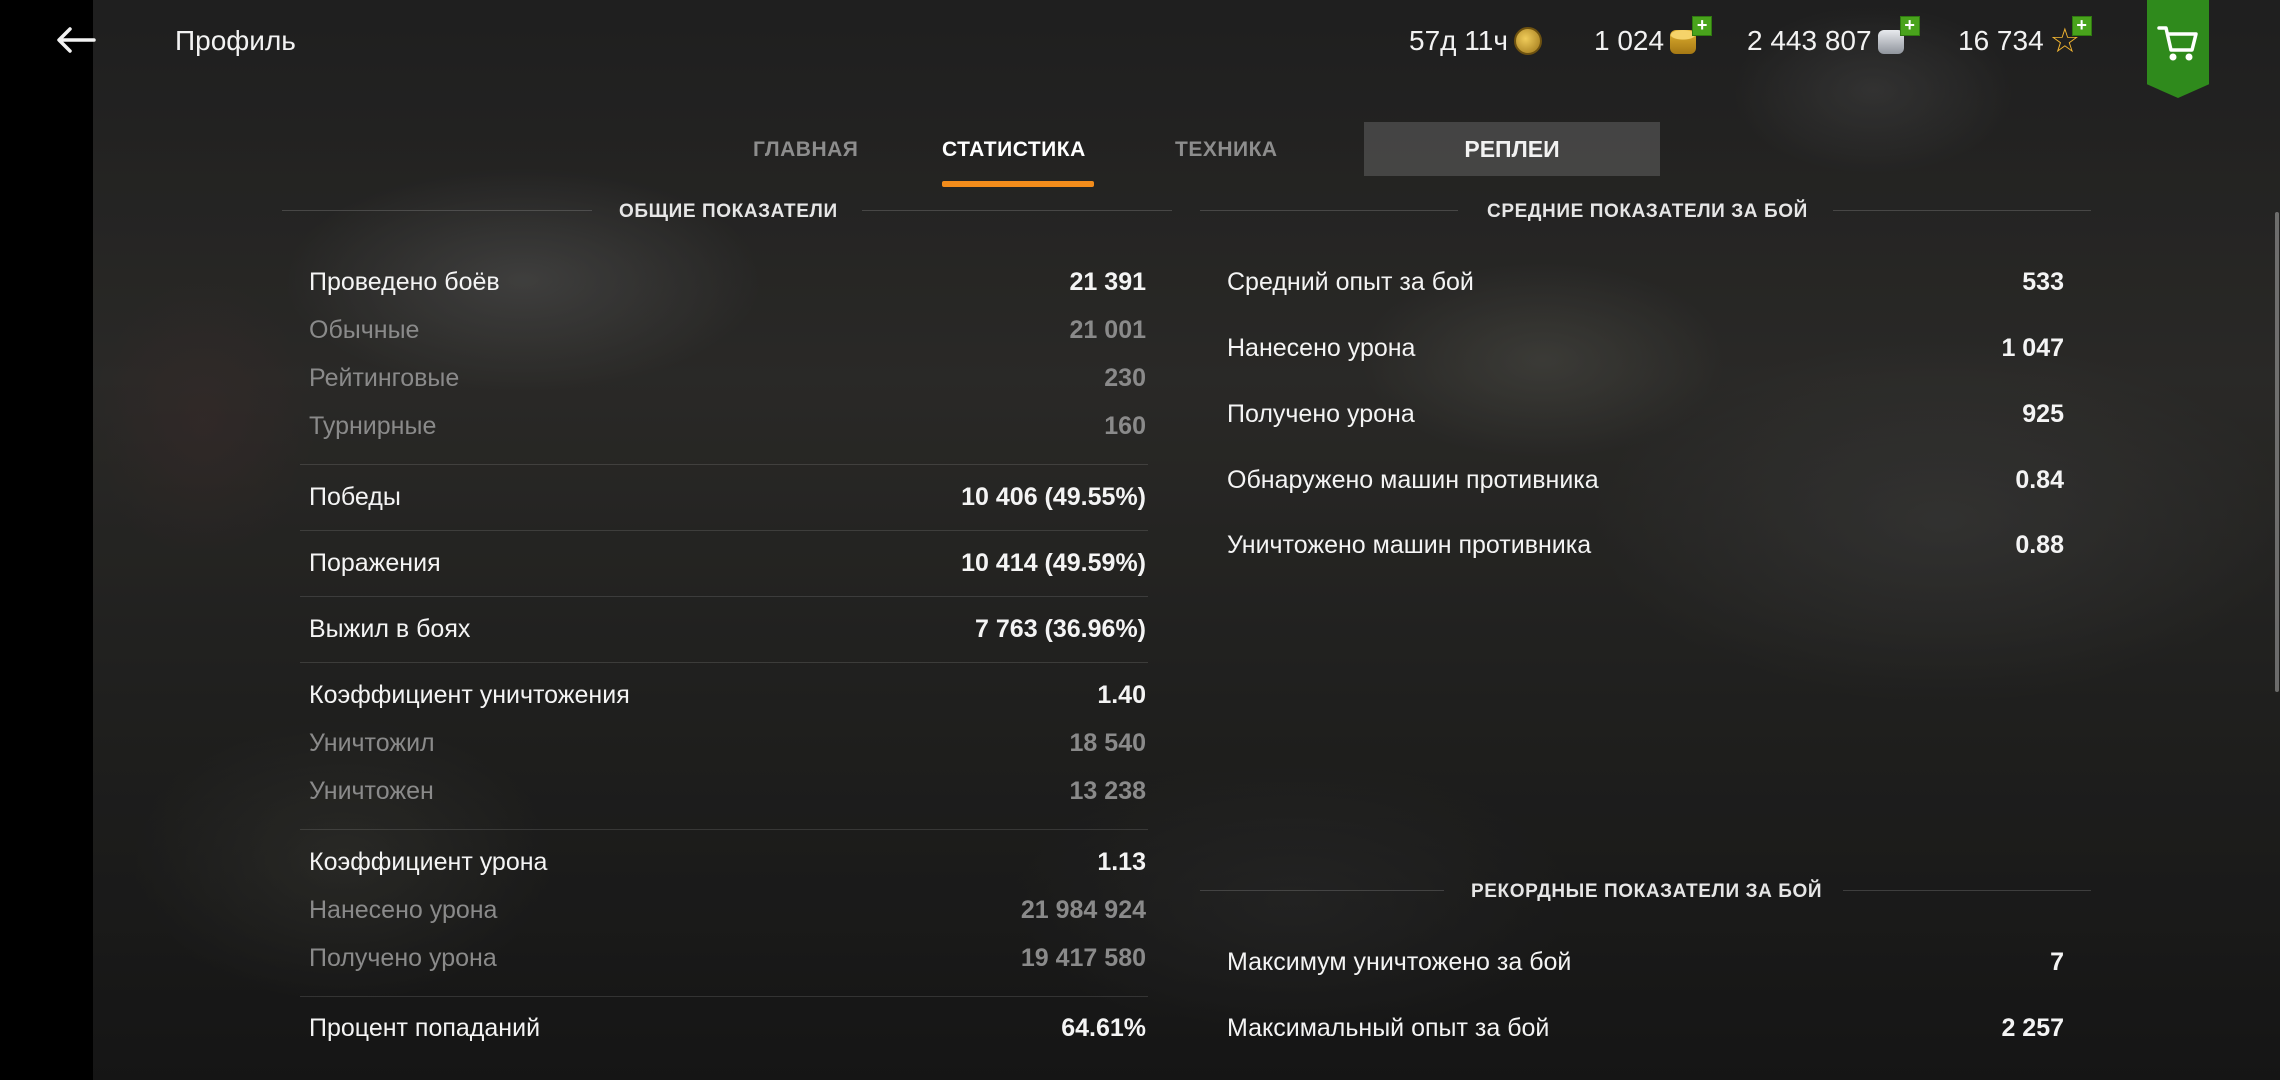 The image size is (2280, 1080). I want to click on gold-value: 1 024, so click(1629, 40).